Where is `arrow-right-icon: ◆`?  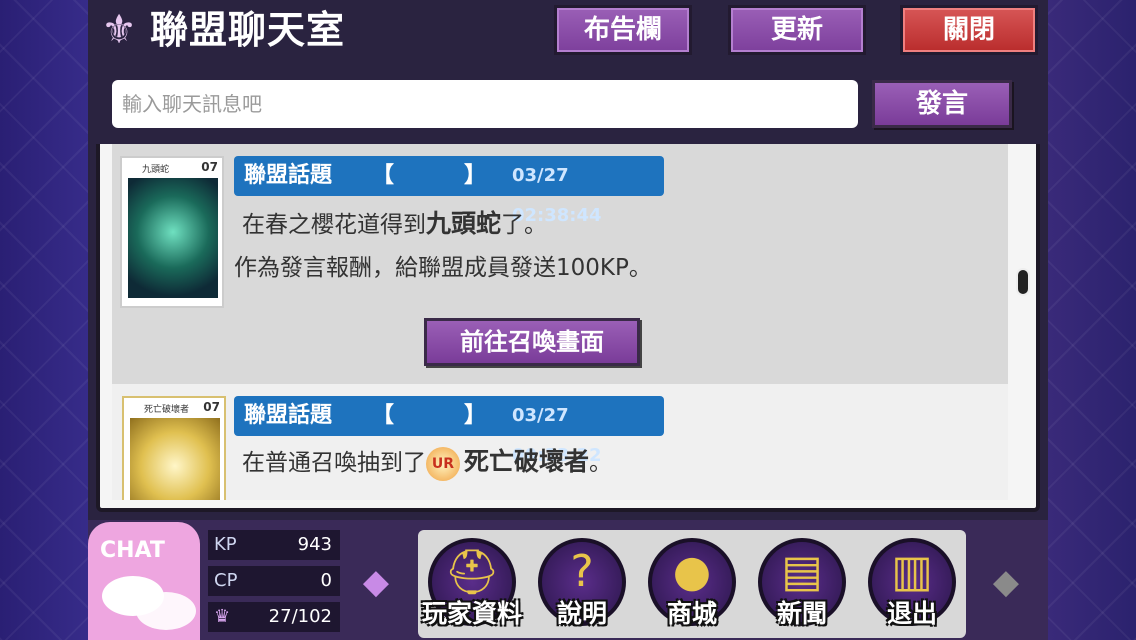 arrow-right-icon: ◆ is located at coordinates (1006, 582).